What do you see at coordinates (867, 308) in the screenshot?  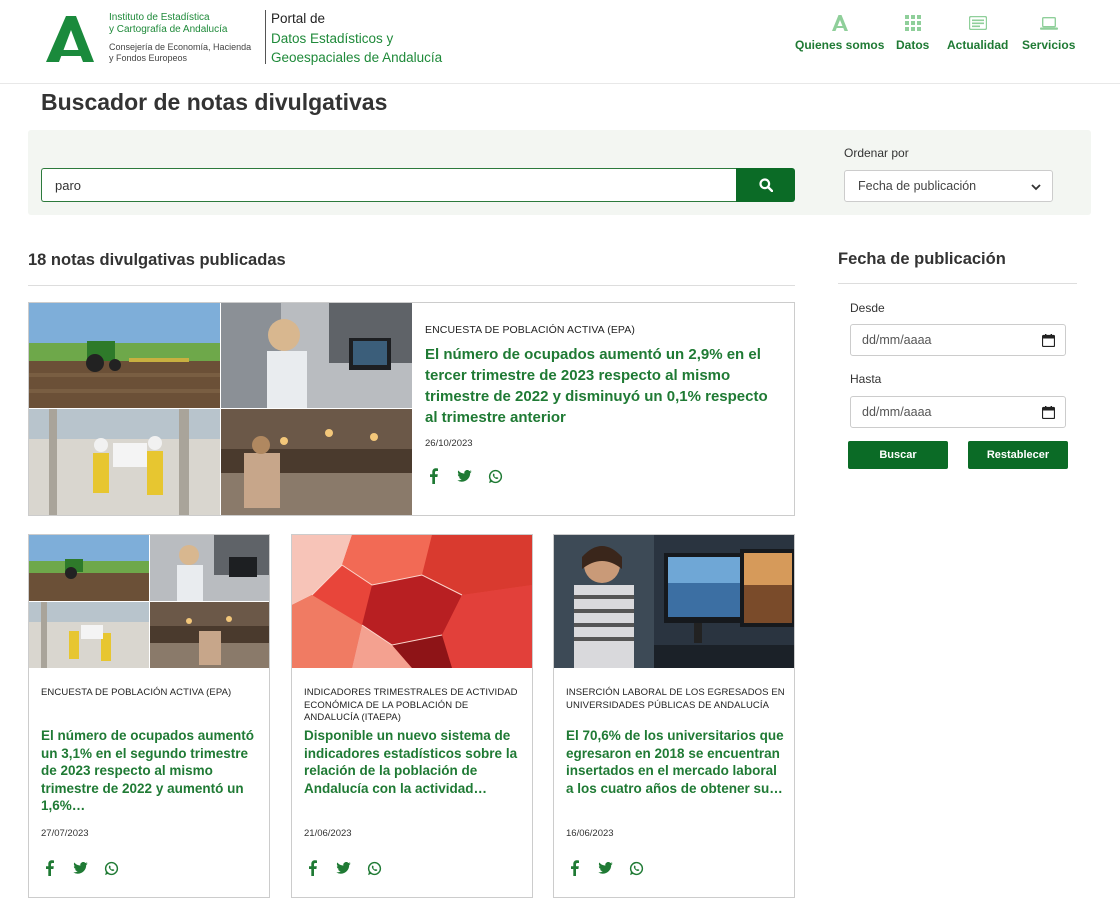 I see `from-date-label: Desde` at bounding box center [867, 308].